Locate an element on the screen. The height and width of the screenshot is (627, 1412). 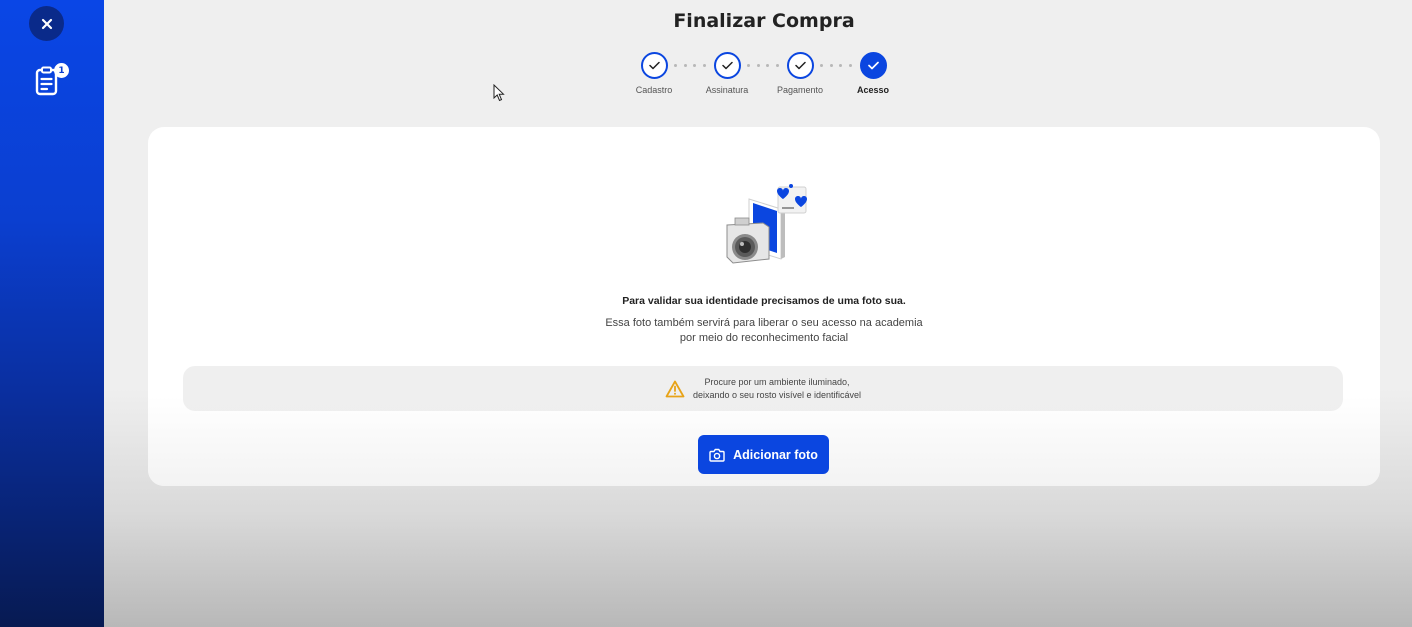
close-button is located at coordinates (46, 23).